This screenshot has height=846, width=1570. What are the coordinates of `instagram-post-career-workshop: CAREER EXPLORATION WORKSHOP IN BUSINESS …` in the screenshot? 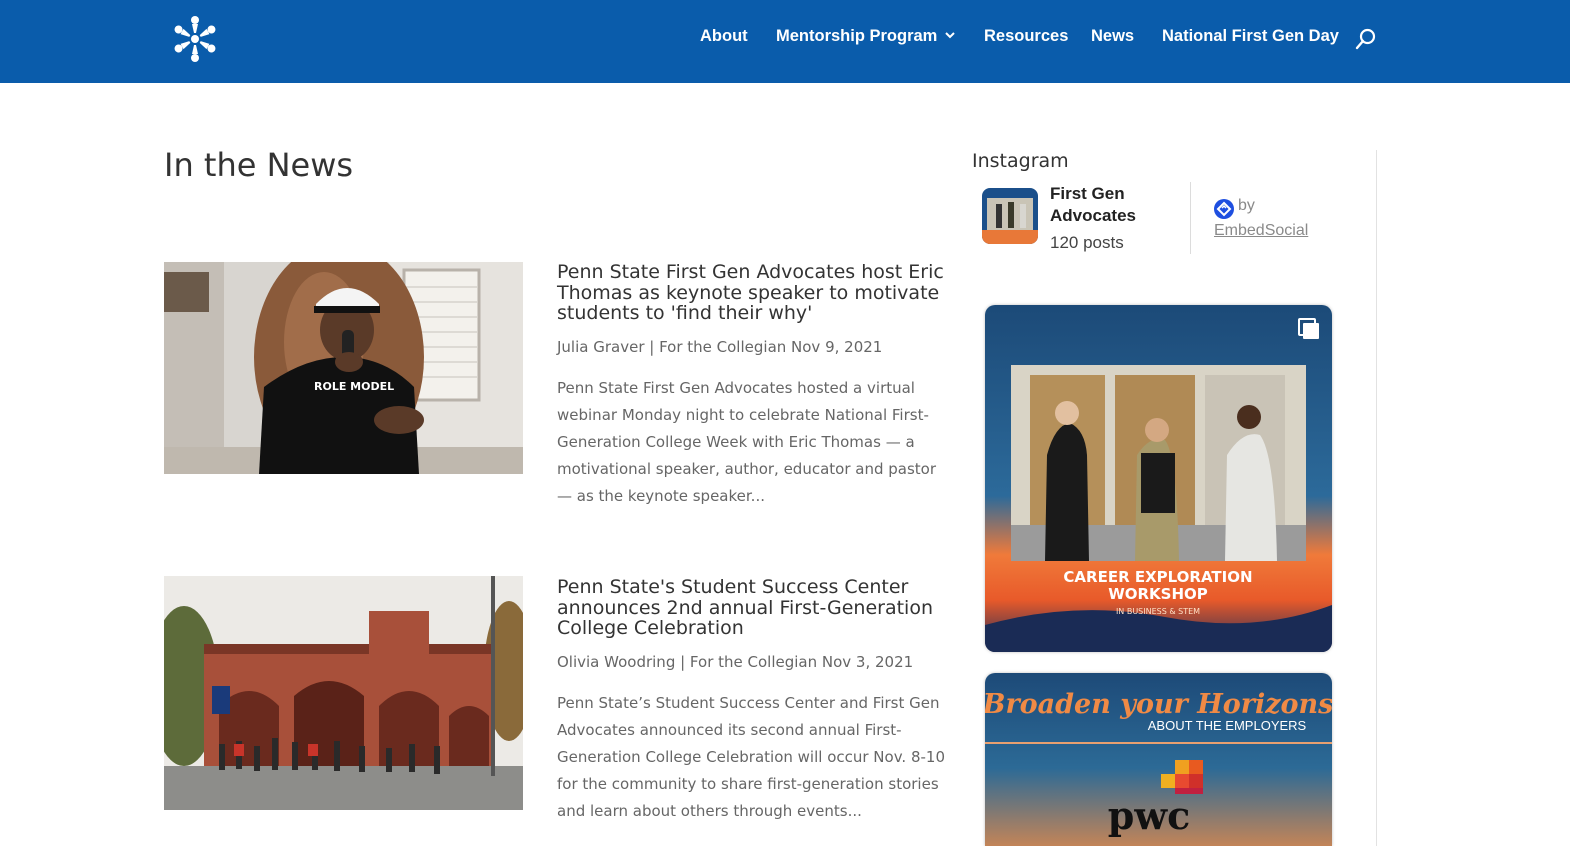 It's located at (1158, 478).